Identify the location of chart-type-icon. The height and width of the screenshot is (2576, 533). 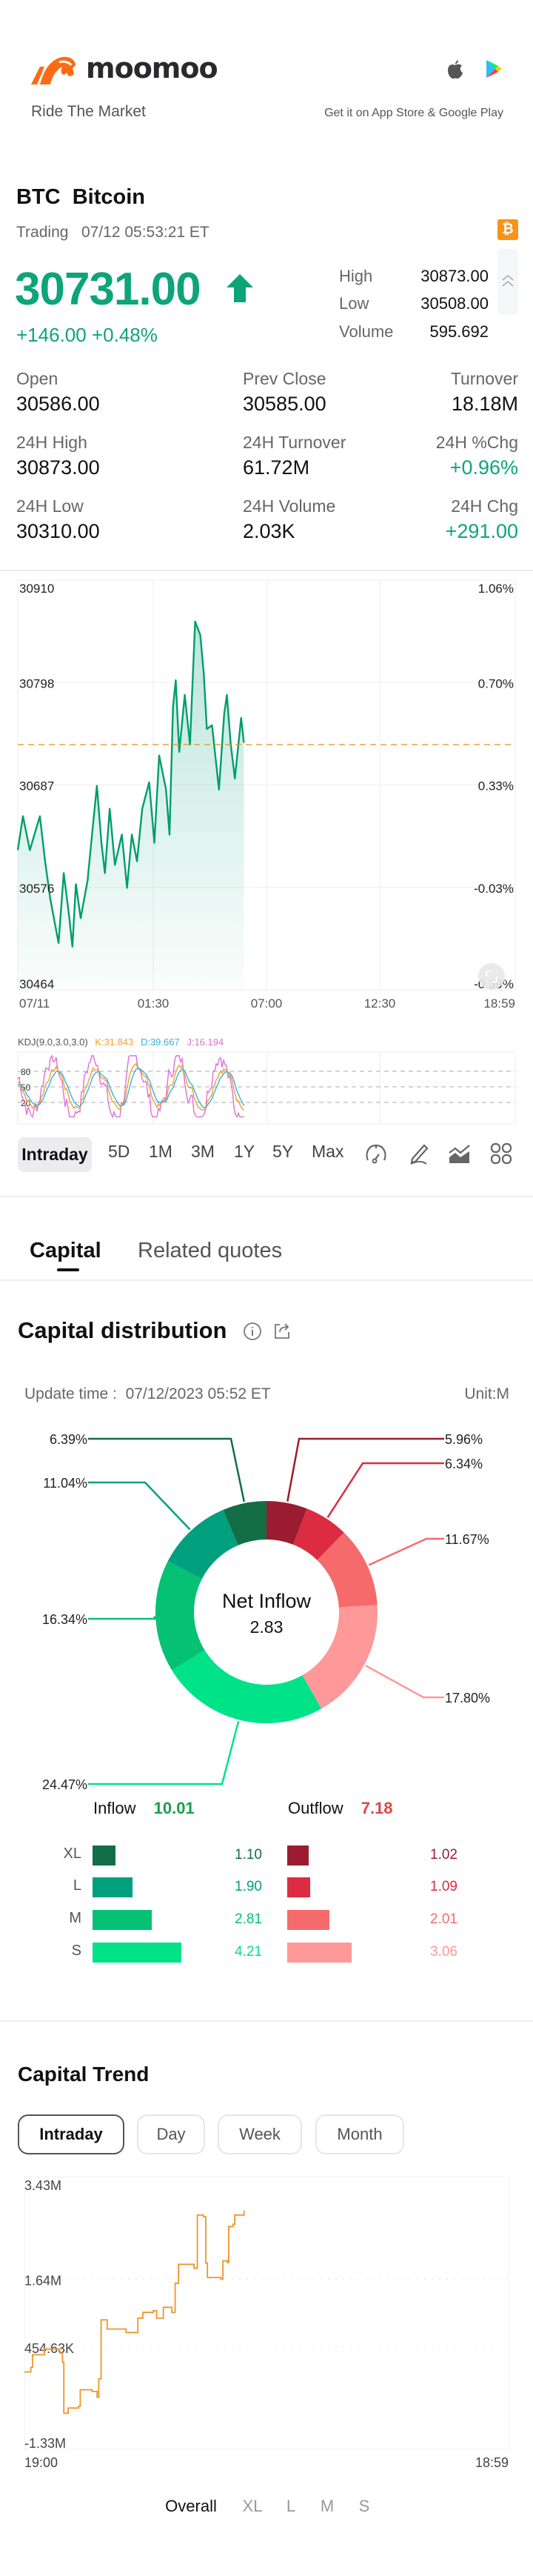
(459, 1153).